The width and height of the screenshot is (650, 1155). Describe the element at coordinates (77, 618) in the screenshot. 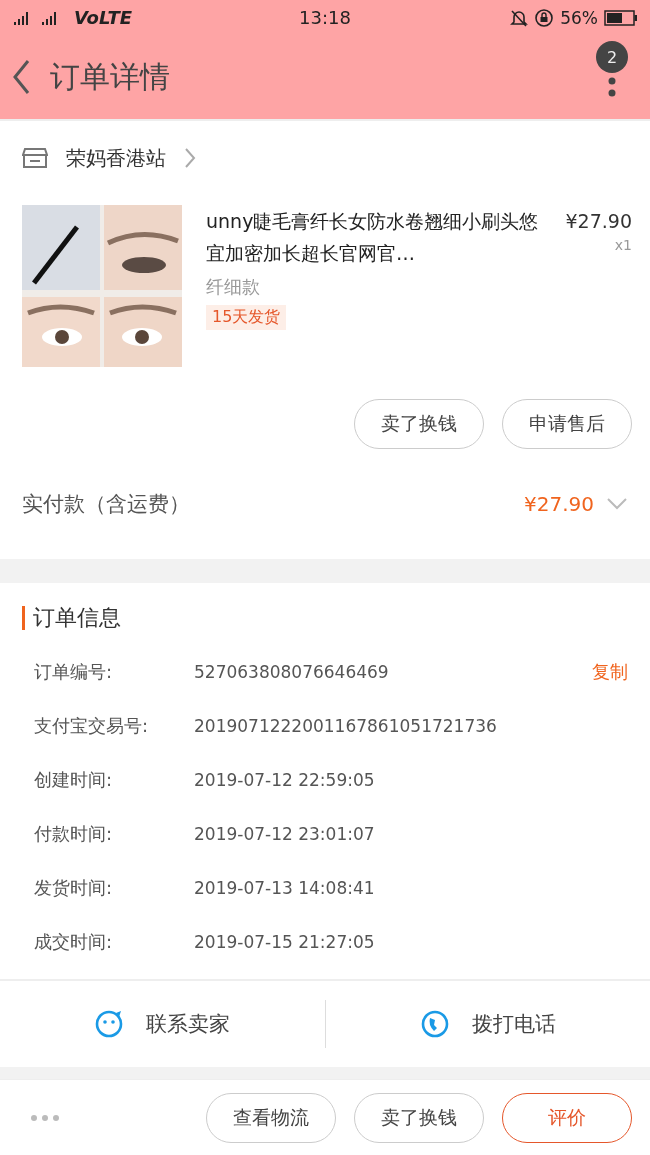

I see `section-title: 订单信息` at that location.